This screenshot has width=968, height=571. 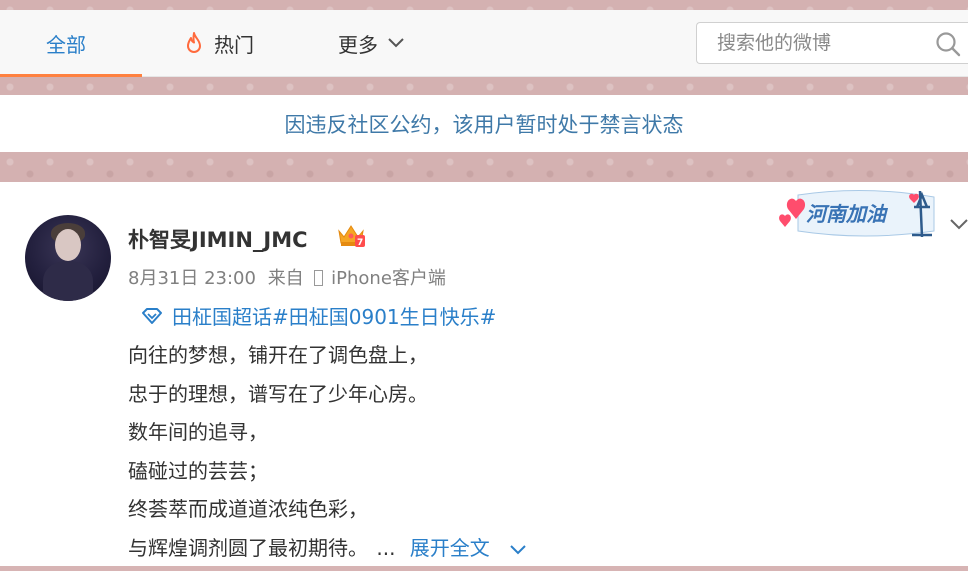 I want to click on post-line-last: 与辉煌调剂圆了最初期待。 ... 展开全文, so click(x=327, y=551).